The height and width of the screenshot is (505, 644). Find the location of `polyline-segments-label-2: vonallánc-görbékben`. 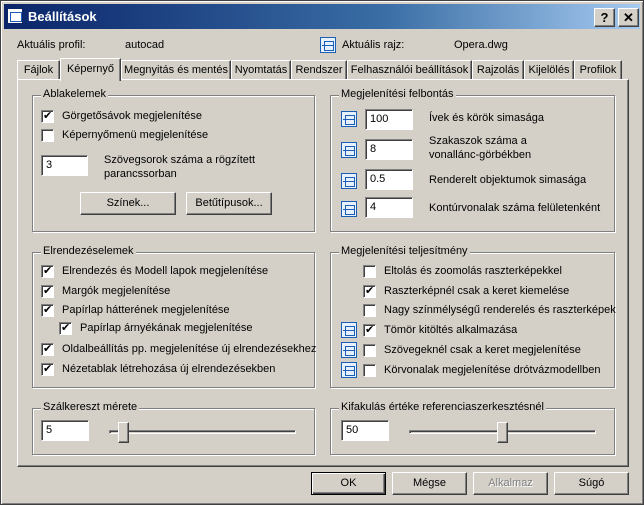

polyline-segments-label-2: vonallánc-görbékben is located at coordinates (480, 155).